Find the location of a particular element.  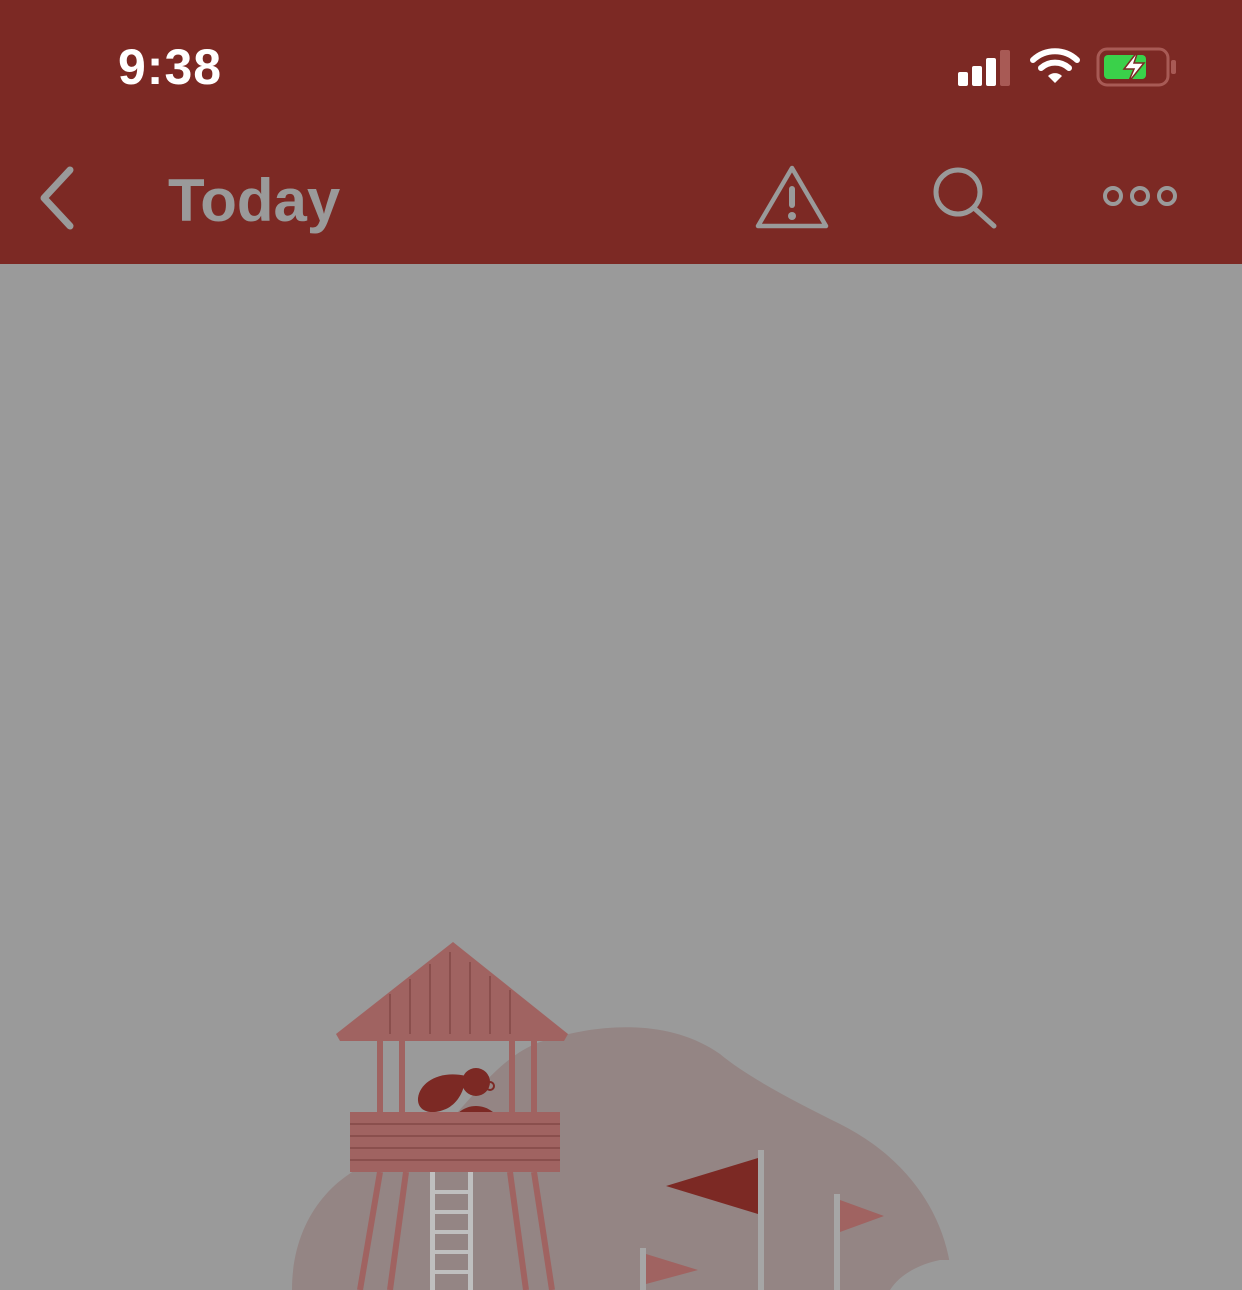

status-time: 9:38 is located at coordinates (170, 67).